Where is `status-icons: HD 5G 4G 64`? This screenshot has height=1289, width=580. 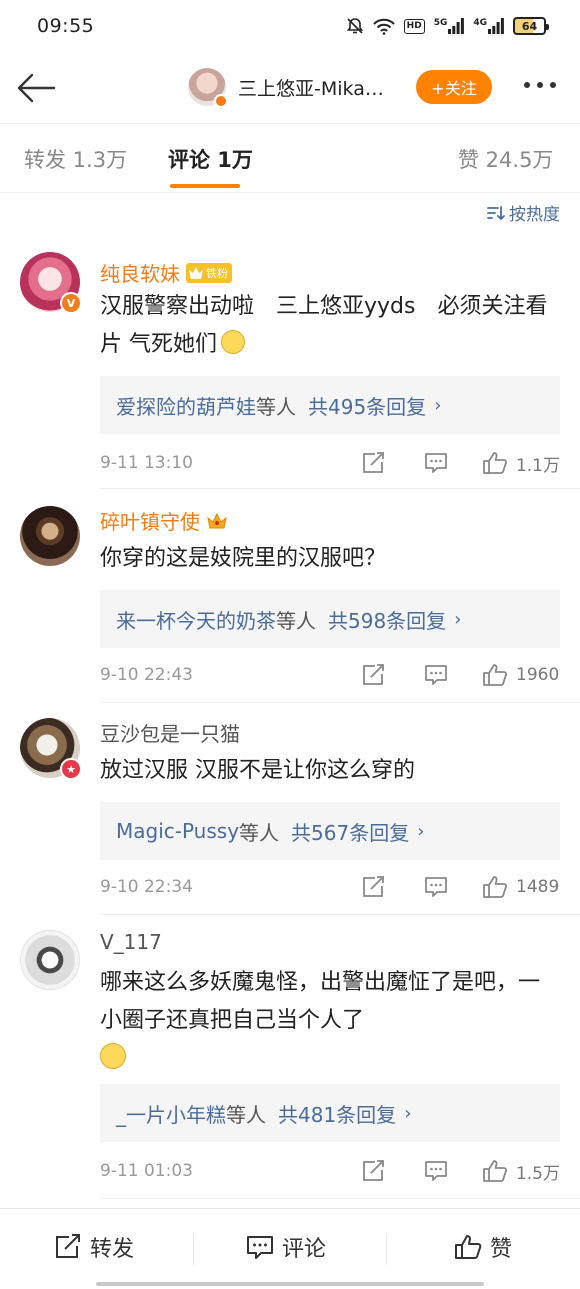 status-icons: HD 5G 4G 64 is located at coordinates (447, 26).